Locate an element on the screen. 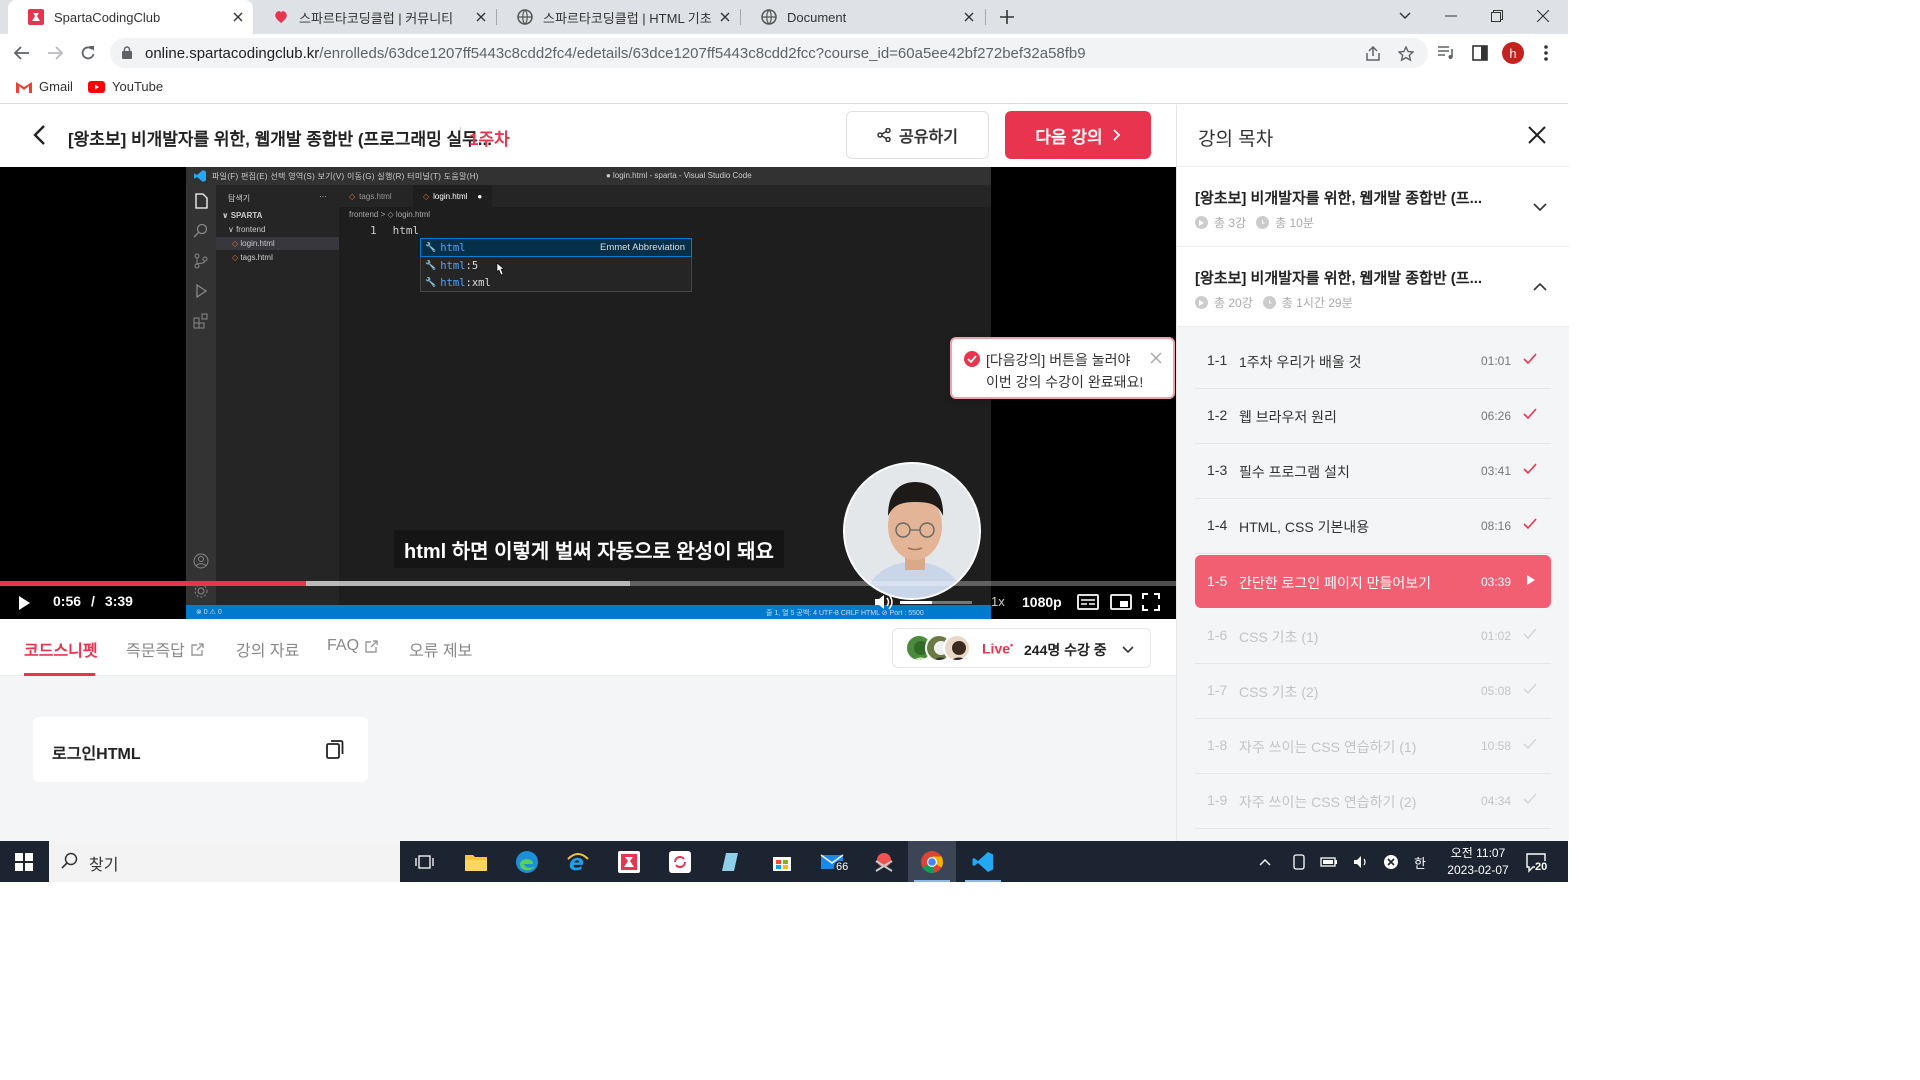 This screenshot has width=1920, height=1080. bookmark-gmail: Gmail is located at coordinates (44, 86).